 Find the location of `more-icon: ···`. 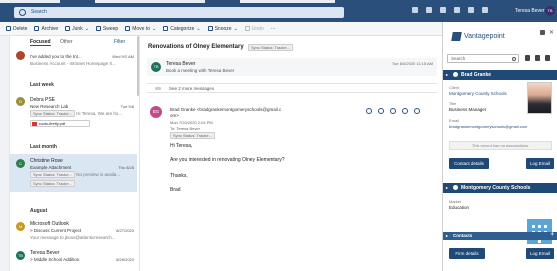

more-icon: ··· is located at coordinates (273, 28).